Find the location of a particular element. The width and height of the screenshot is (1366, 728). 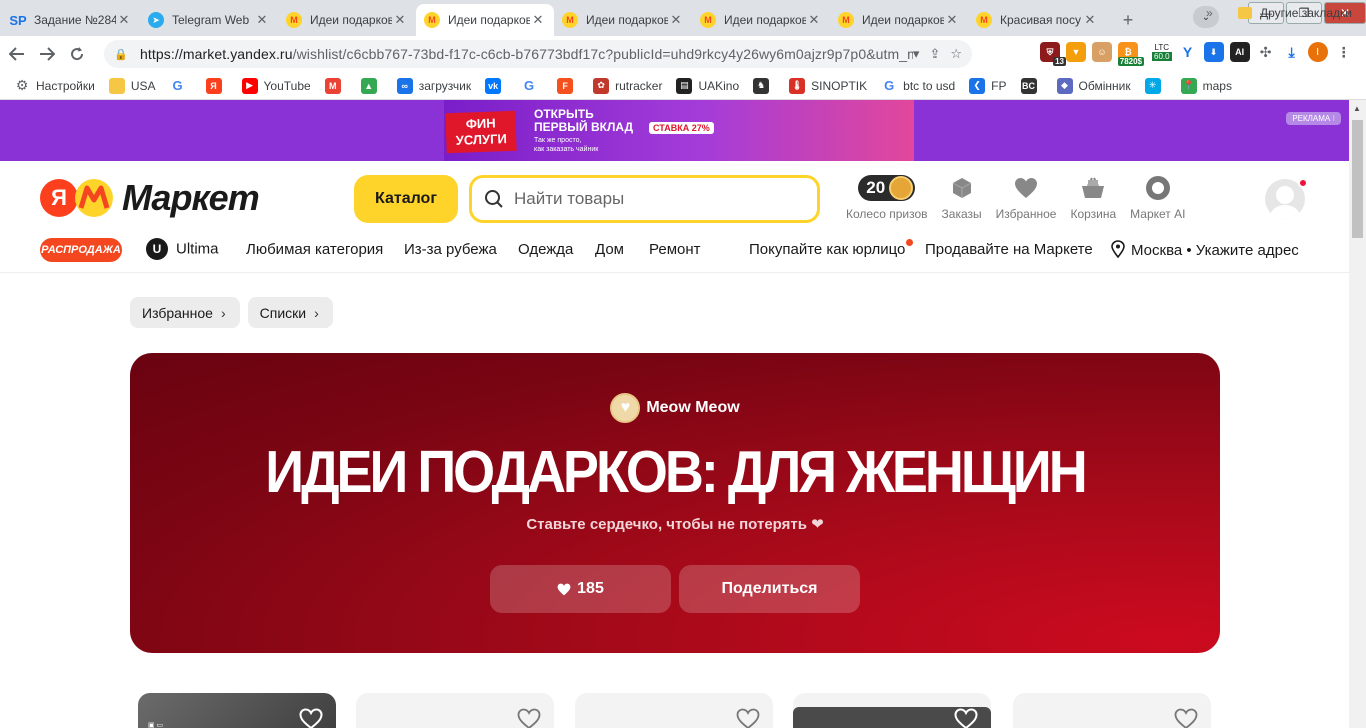

scroll-up-arrow-icon: ▲ is located at coordinates (1357, 108).